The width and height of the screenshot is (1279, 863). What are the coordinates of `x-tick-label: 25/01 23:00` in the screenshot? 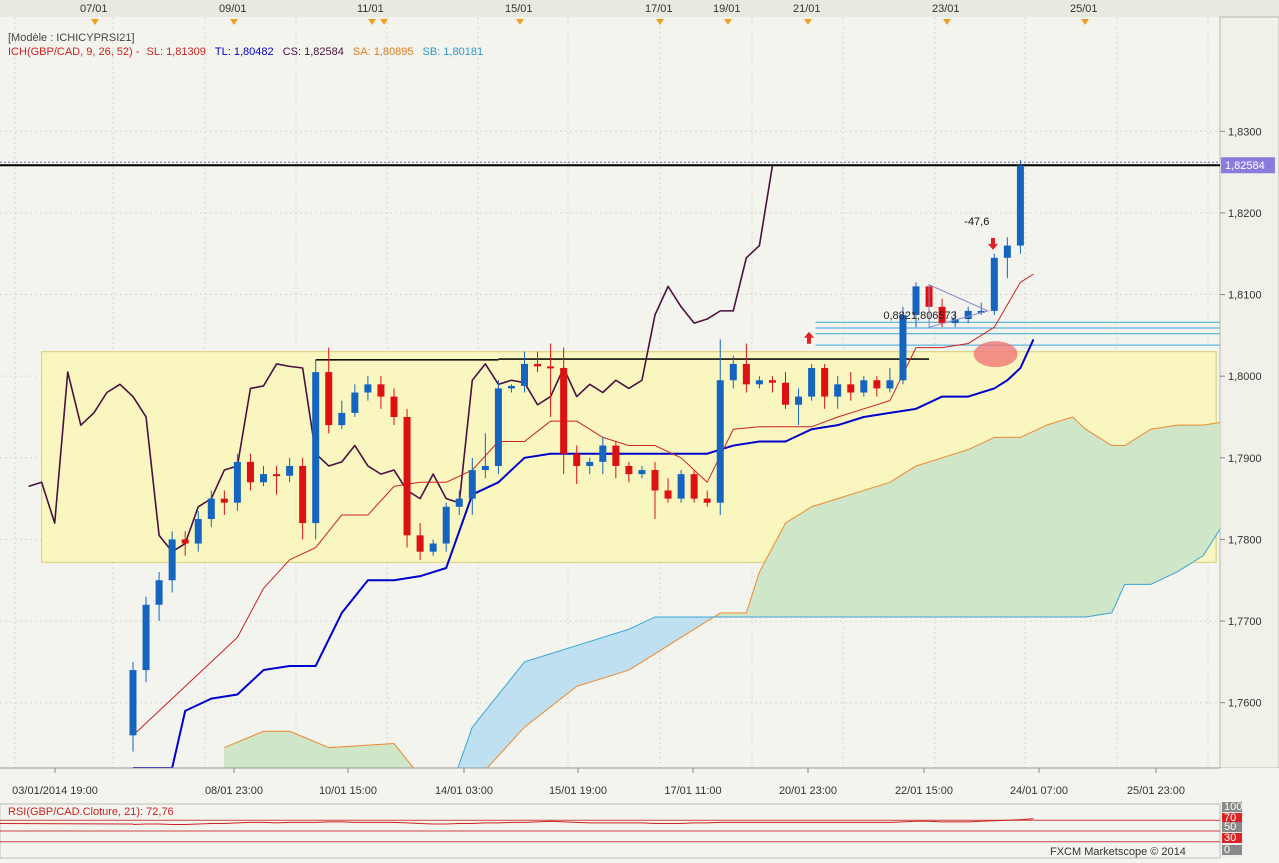 It's located at (1156, 791).